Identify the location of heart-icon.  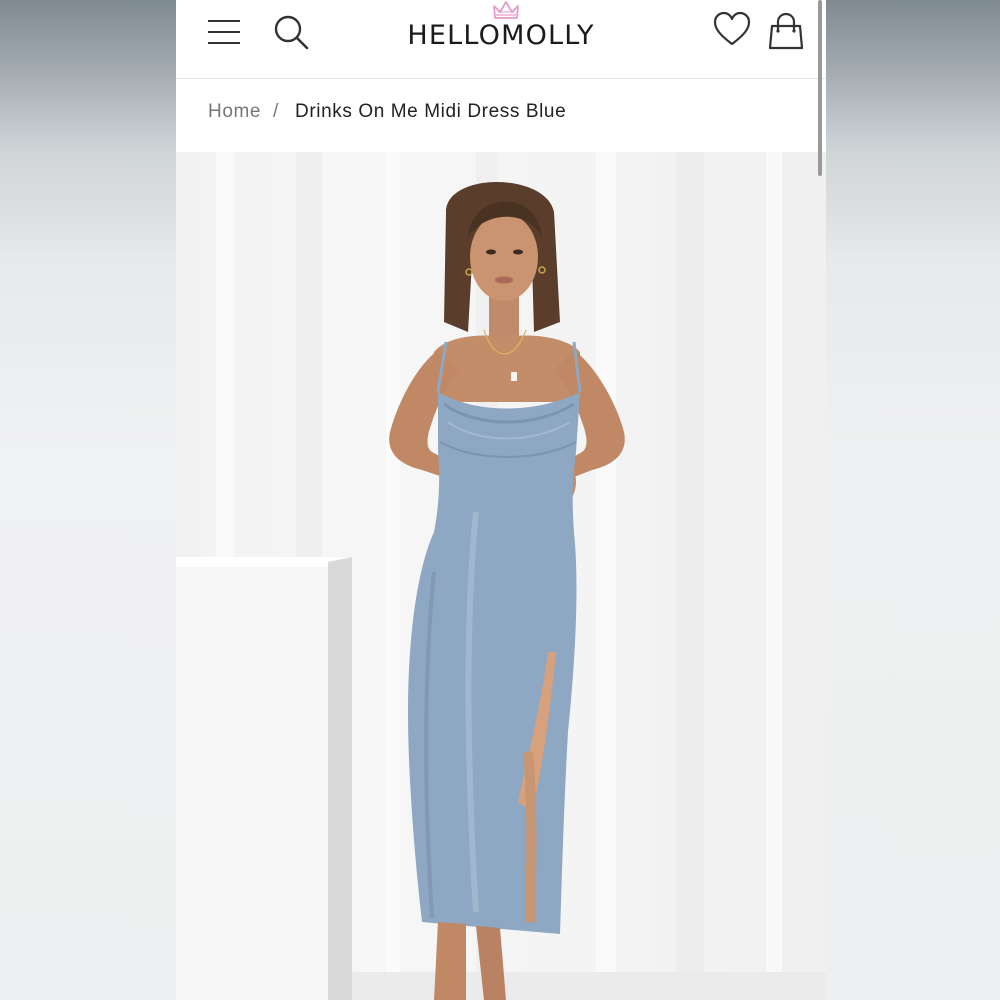
(732, 30).